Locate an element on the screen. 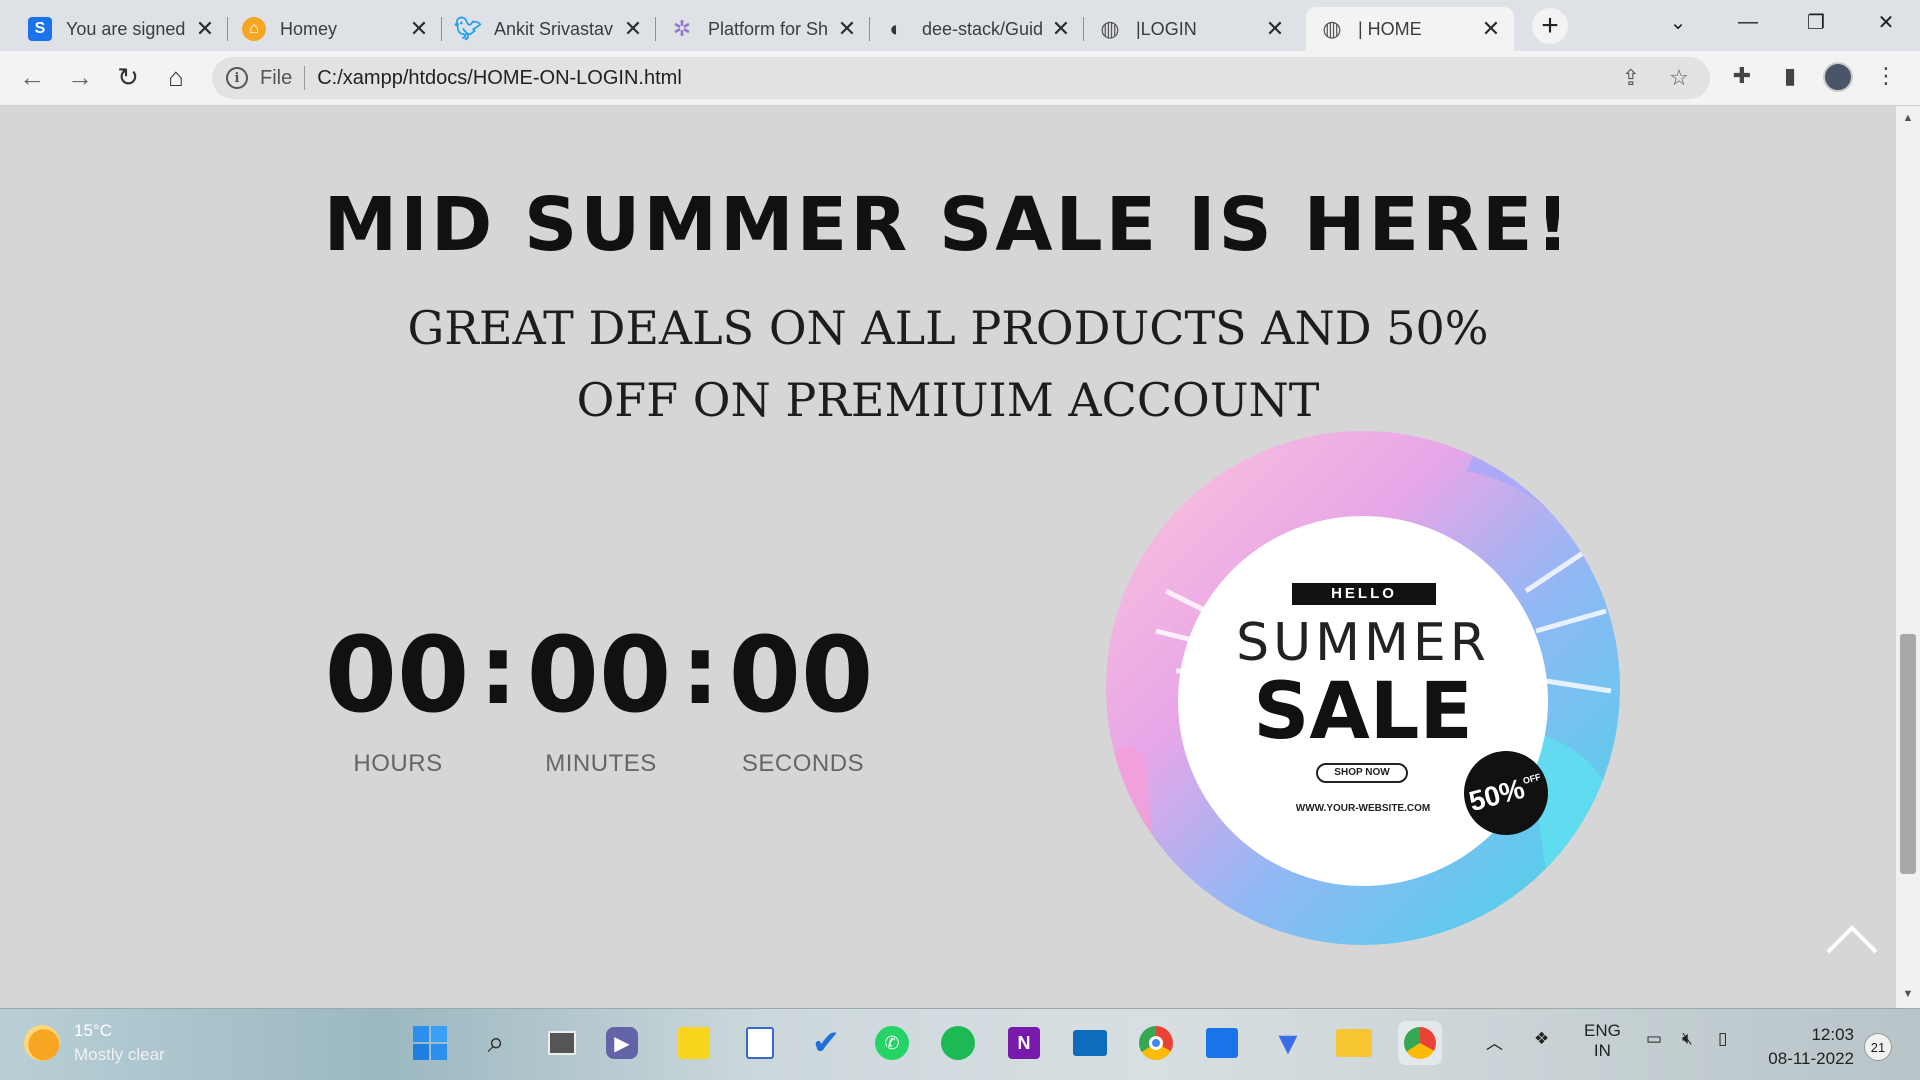  weather-temp: 15°C is located at coordinates (93, 1030).